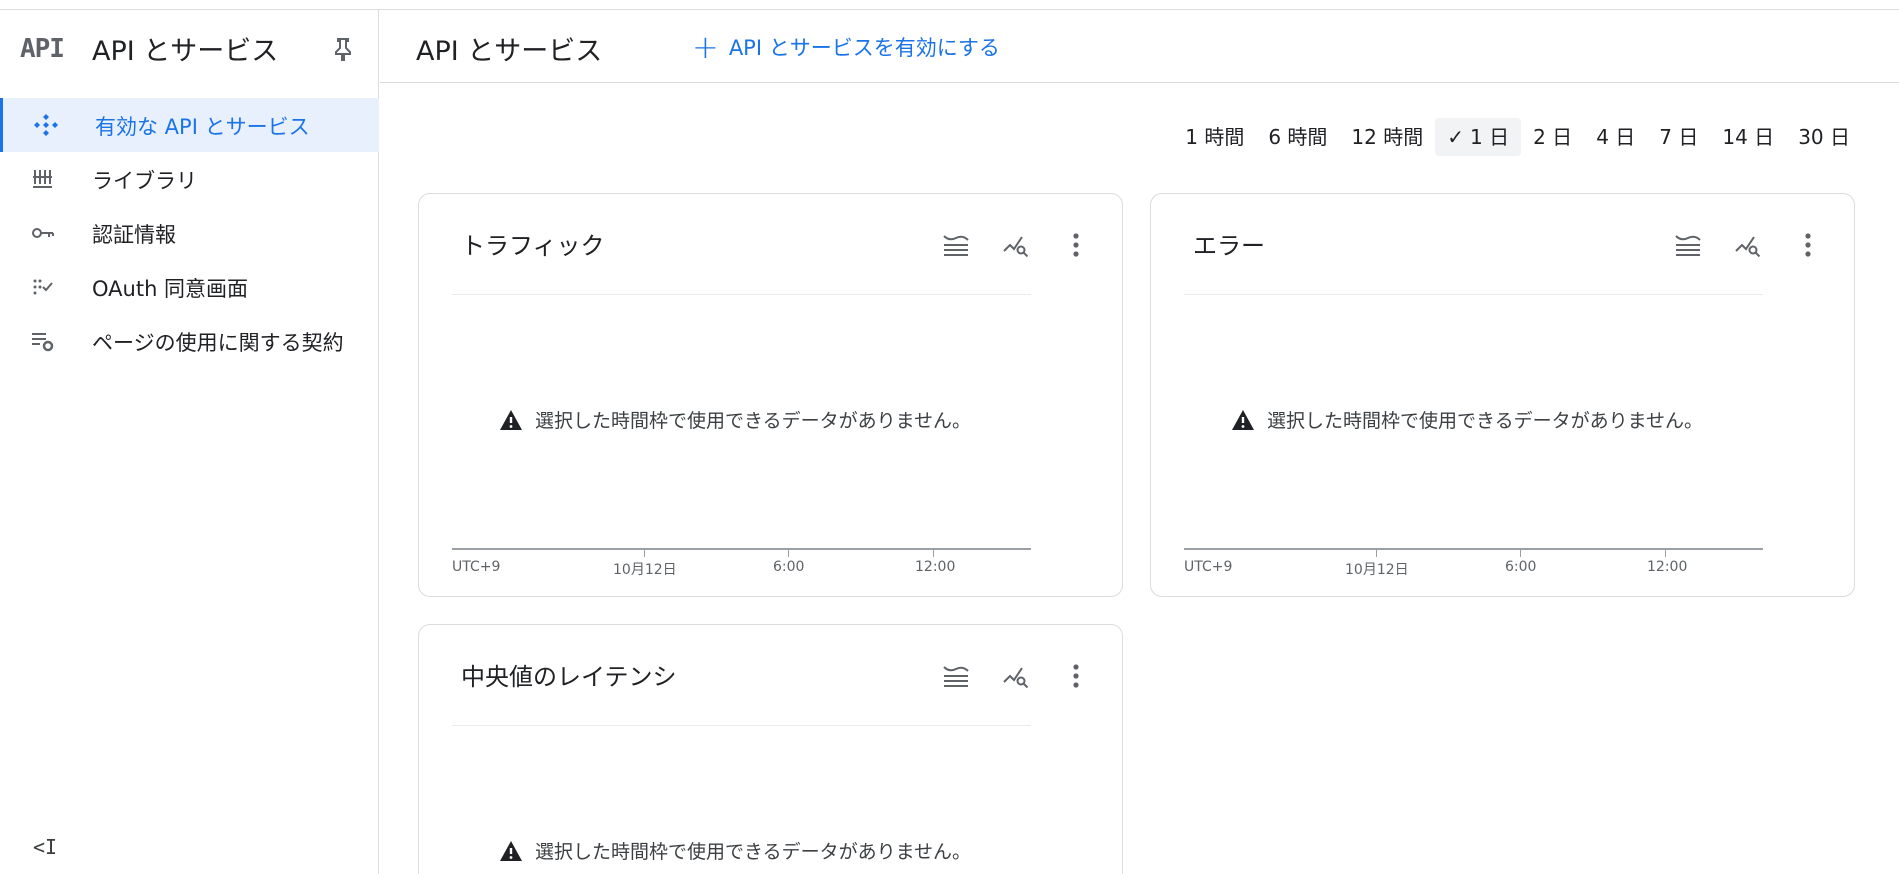  I want to click on api-diamond-icon, so click(46, 125).